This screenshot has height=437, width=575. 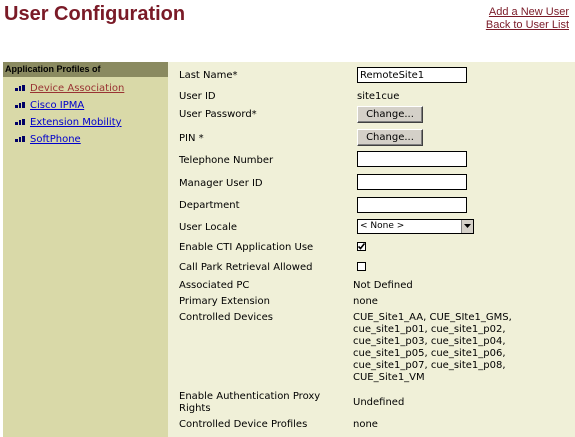 I want to click on controlled-devices-line: cue_site1_p05, cue_site1_p06,, so click(x=429, y=353).